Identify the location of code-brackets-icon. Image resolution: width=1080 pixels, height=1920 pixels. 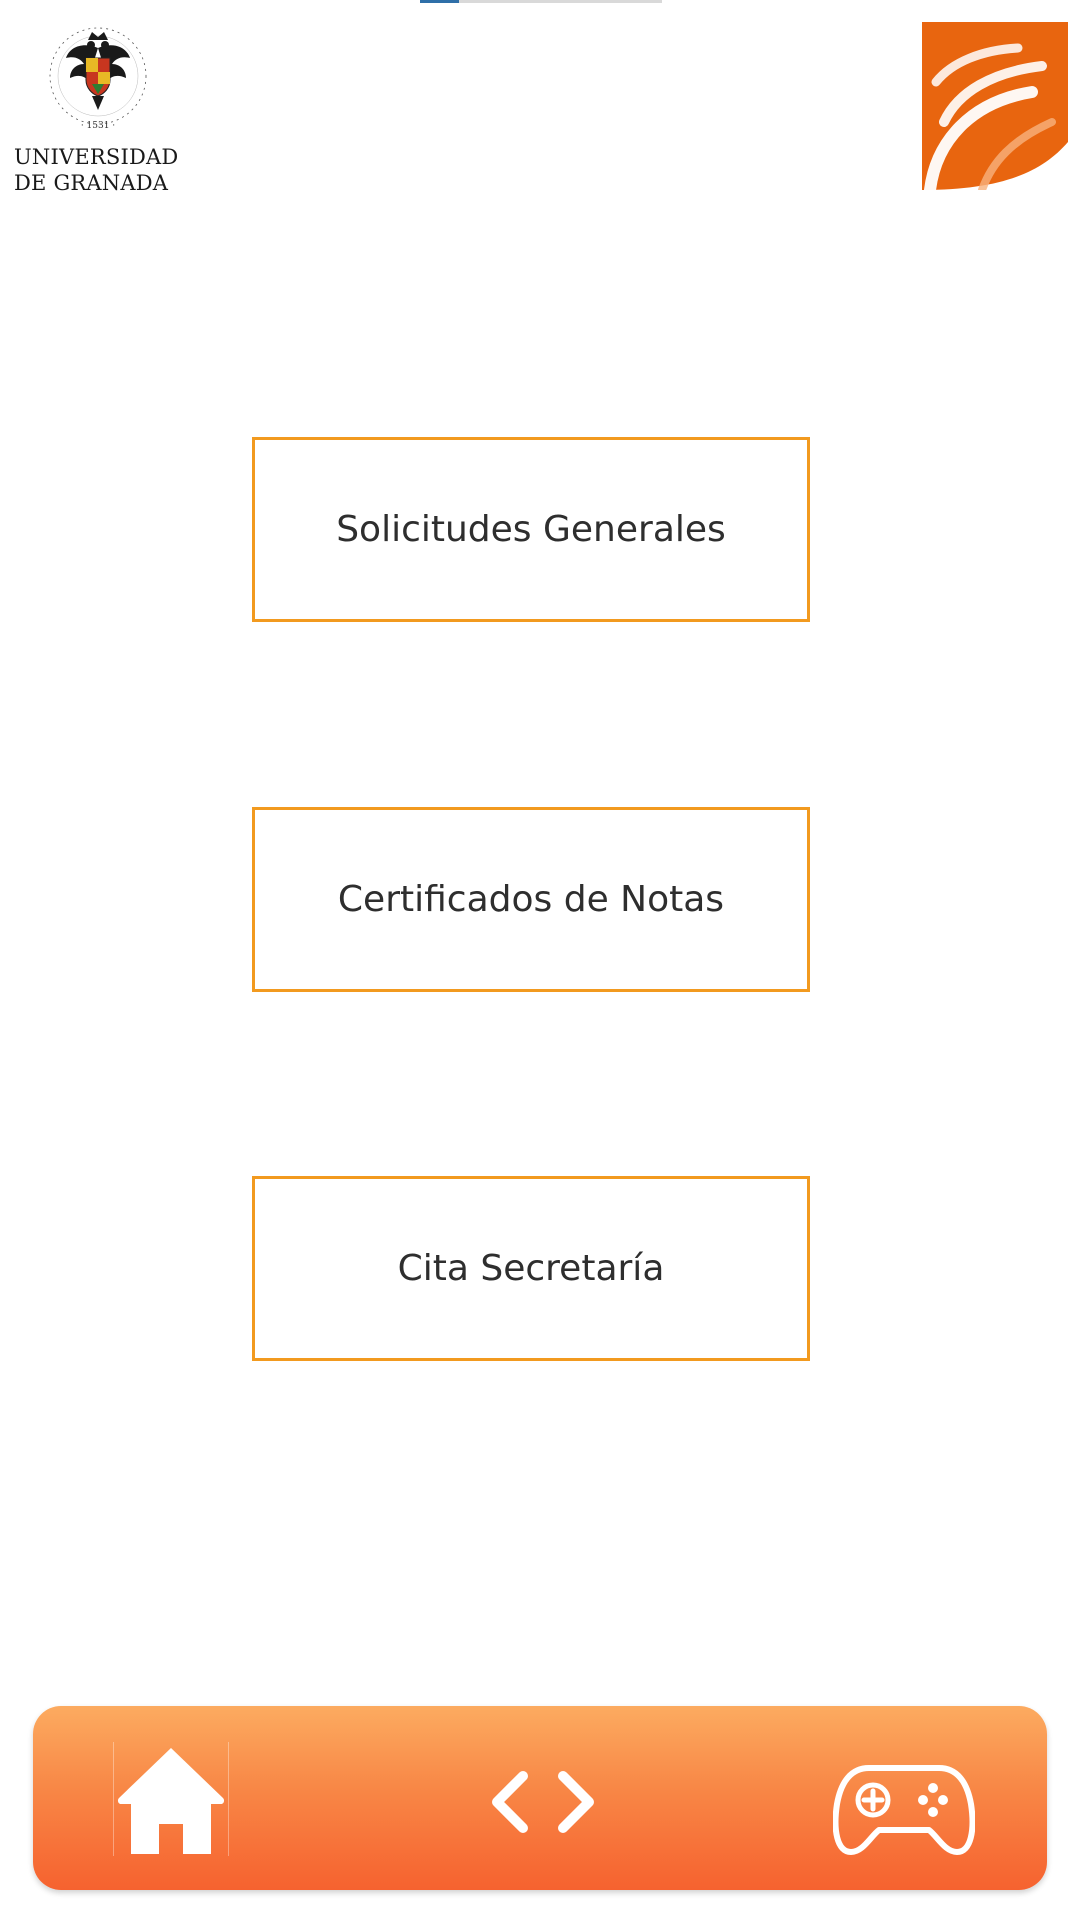
(543, 1802).